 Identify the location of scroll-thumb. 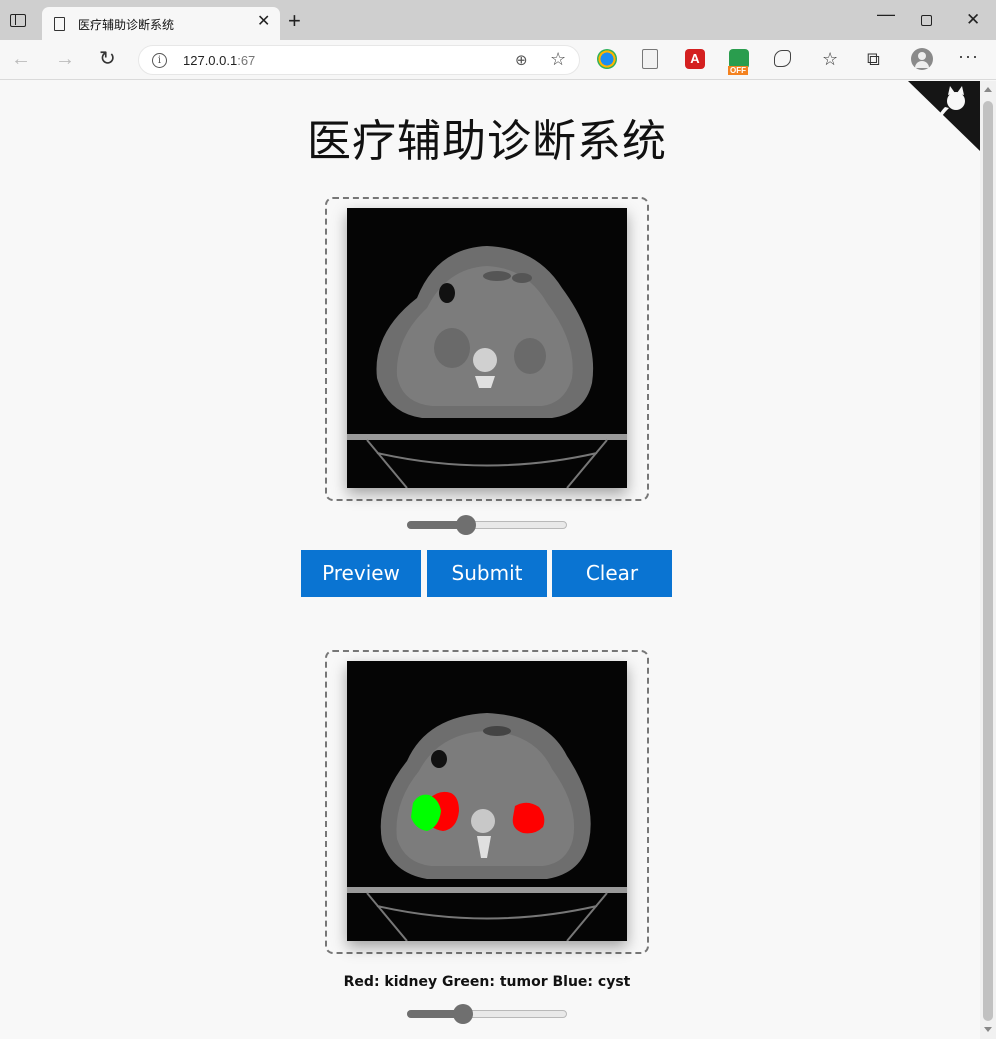
(988, 561).